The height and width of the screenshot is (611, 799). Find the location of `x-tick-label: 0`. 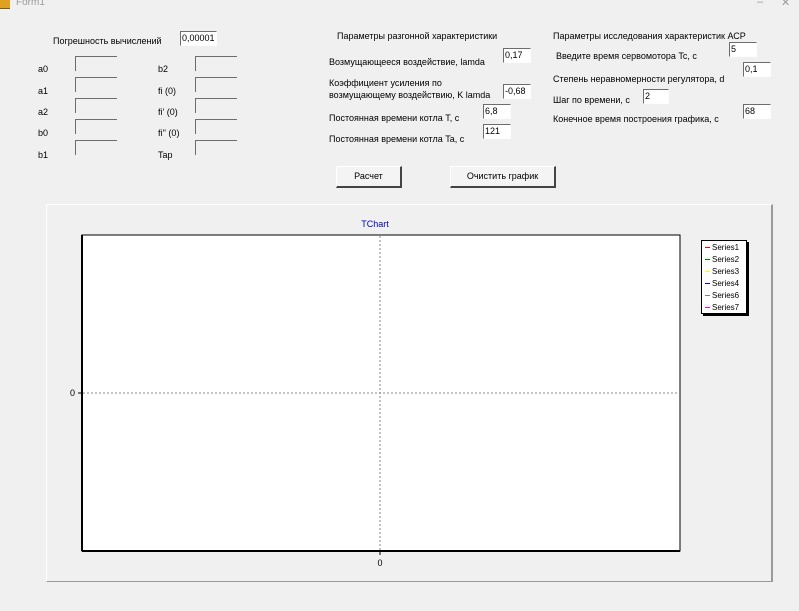

x-tick-label: 0 is located at coordinates (379, 563).